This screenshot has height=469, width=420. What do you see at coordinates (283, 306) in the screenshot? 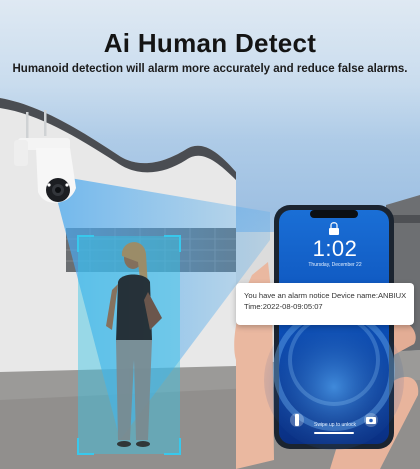
I see `notification-time: Time:2022-08-09:05:07` at bounding box center [283, 306].